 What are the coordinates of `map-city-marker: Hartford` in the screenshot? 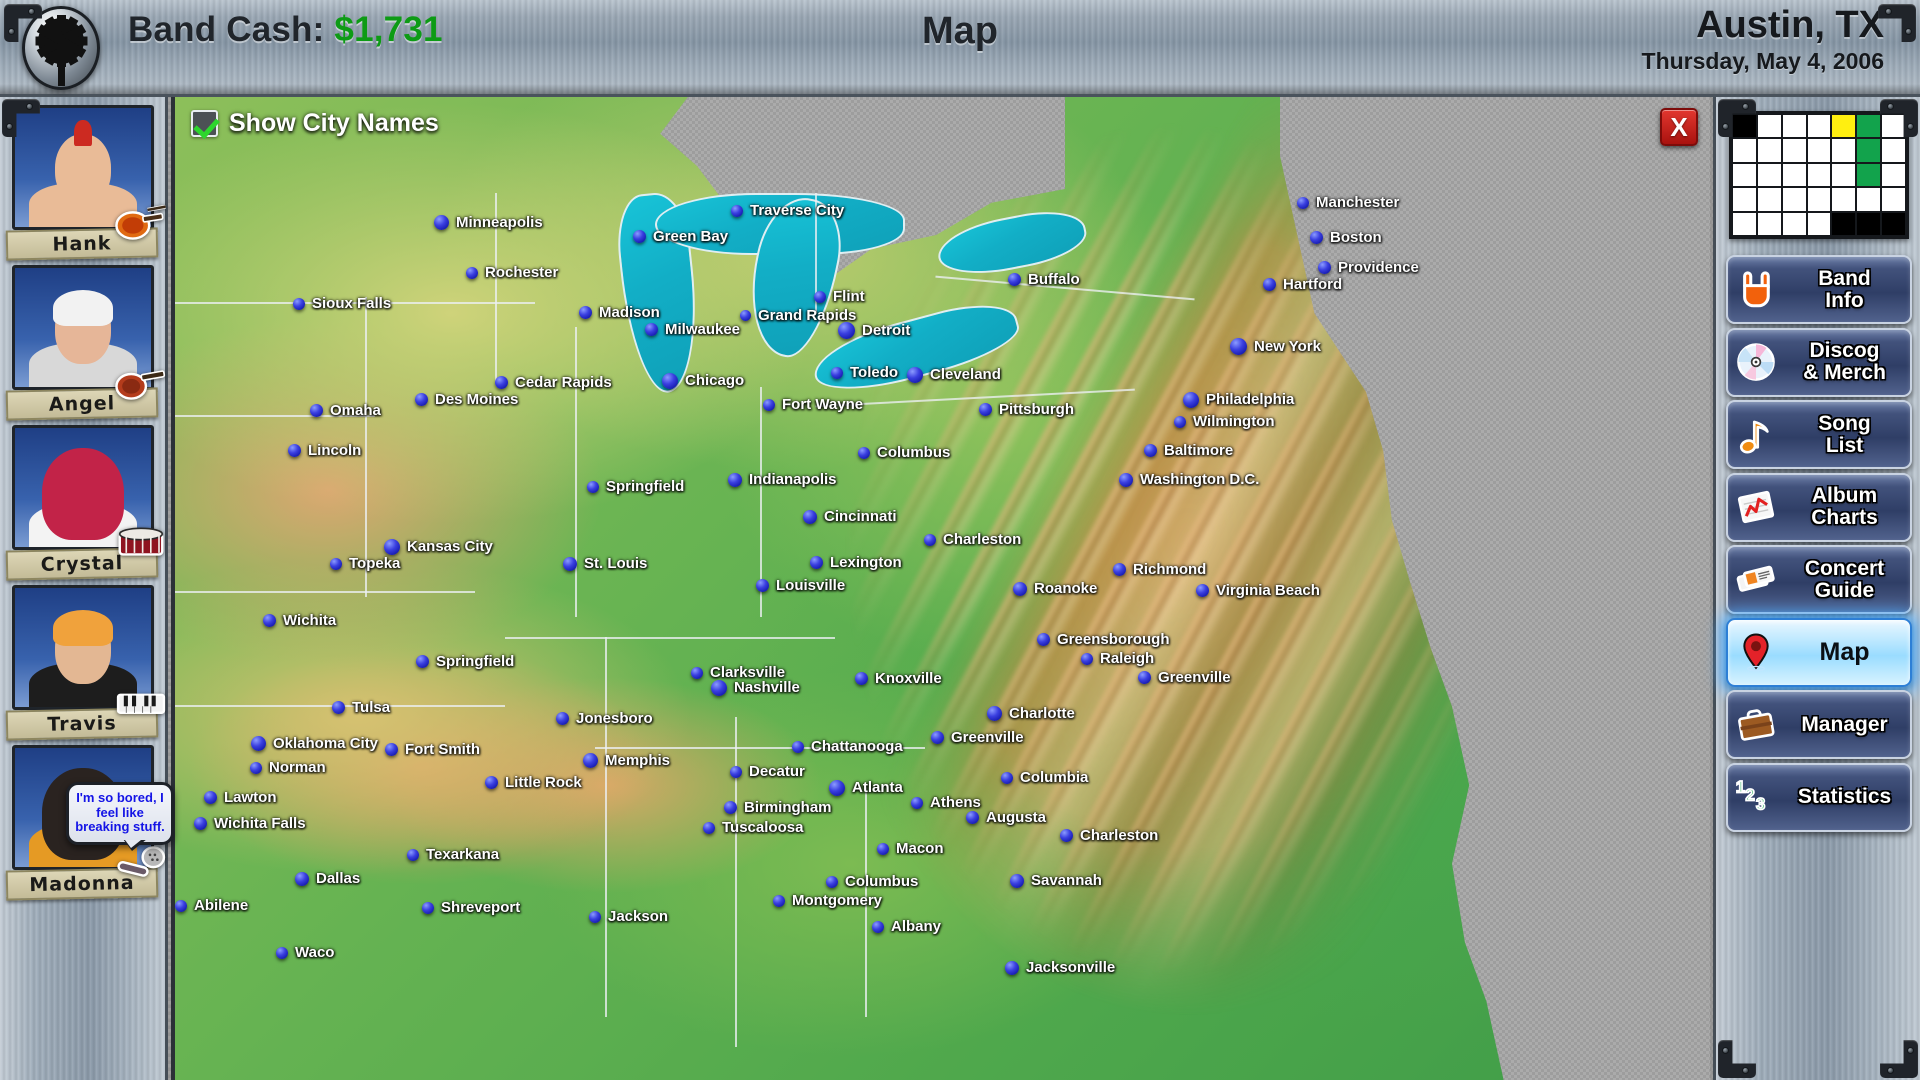 It's located at (1302, 284).